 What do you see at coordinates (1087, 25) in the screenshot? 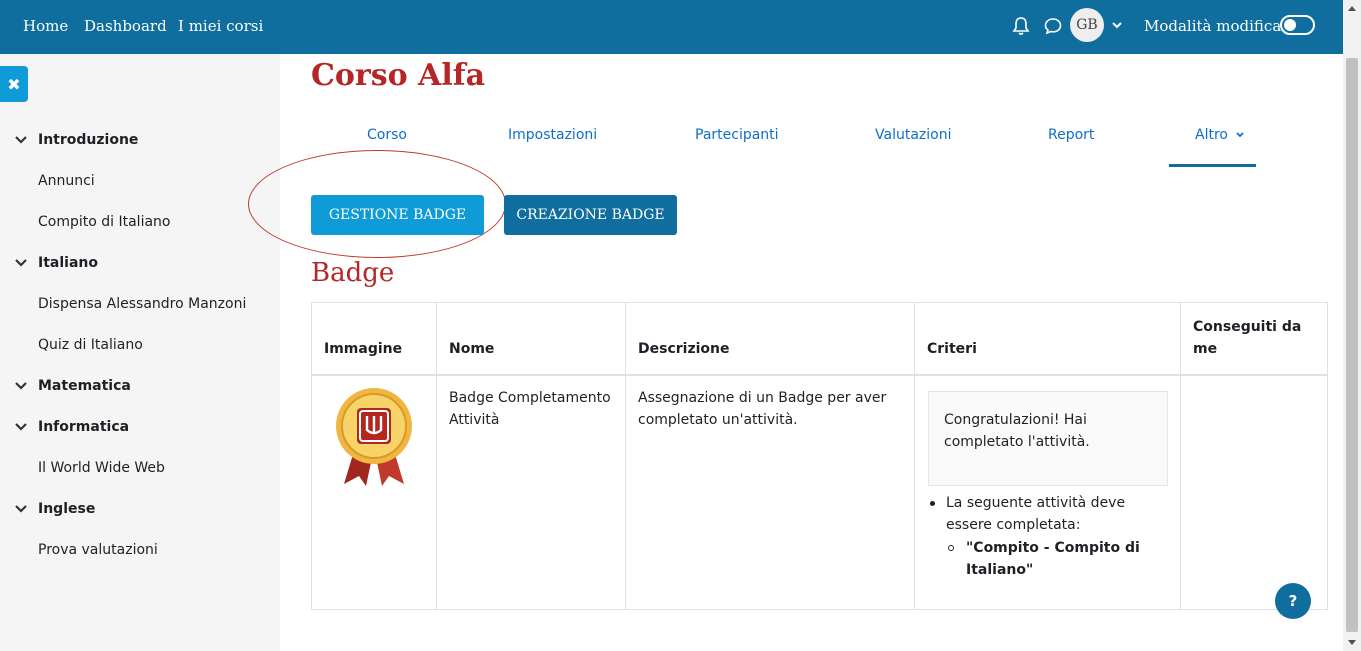
I see `avatar: GB` at bounding box center [1087, 25].